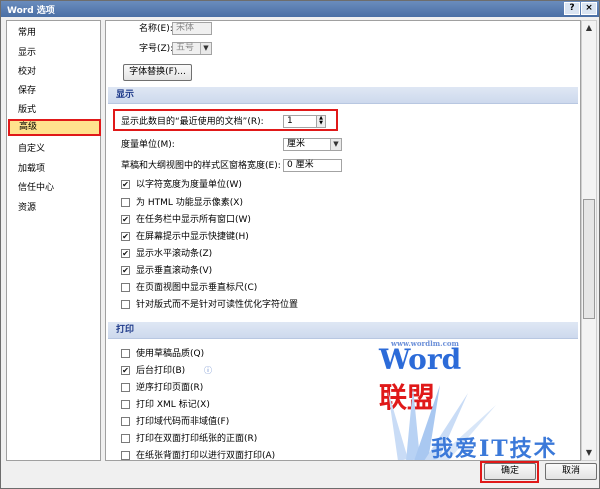 The image size is (600, 489). I want to click on checkbox-label: 在任务栏中显示所有窗口(W), so click(193, 220).